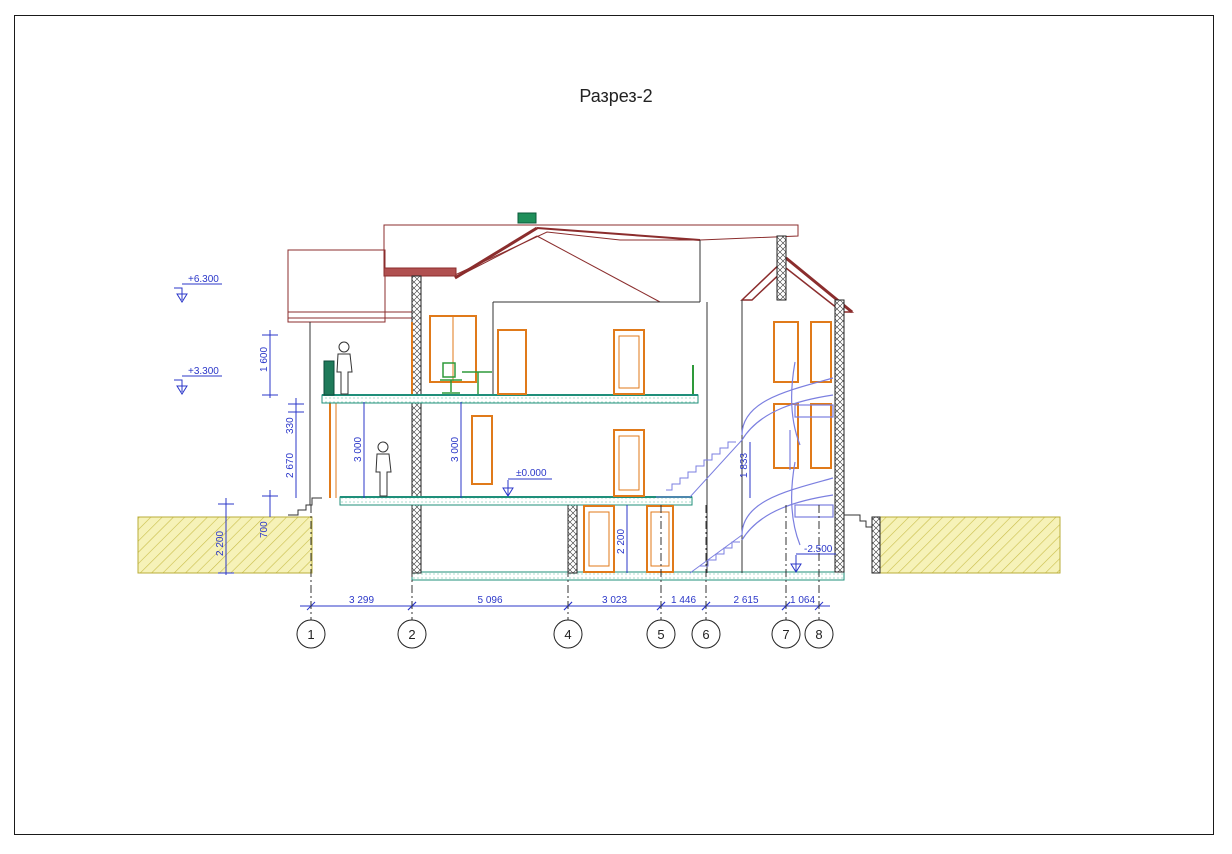 The height and width of the screenshot is (854, 1232). Describe the element at coordinates (660, 539) in the screenshot. I see `door-basement-right` at that location.